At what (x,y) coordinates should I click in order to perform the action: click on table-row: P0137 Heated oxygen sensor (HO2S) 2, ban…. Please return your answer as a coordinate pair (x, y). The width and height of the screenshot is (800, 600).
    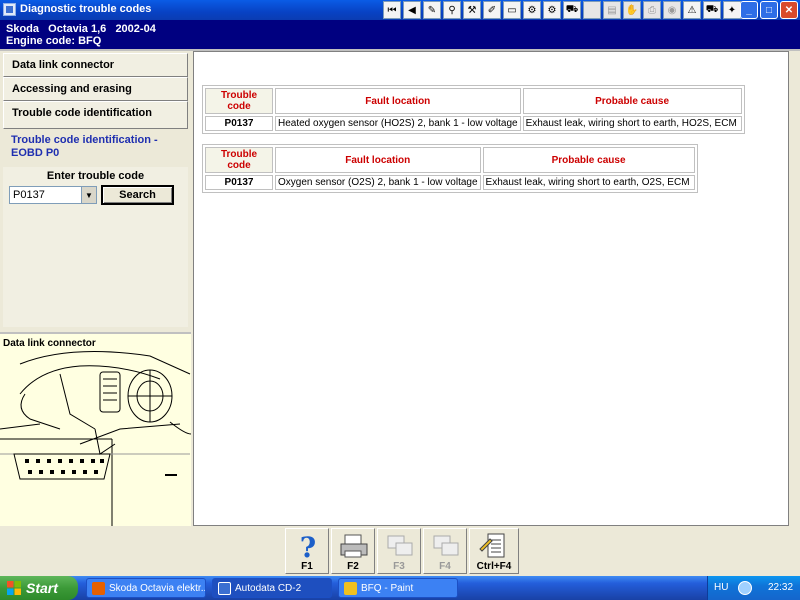
    Looking at the image, I should click on (473, 123).